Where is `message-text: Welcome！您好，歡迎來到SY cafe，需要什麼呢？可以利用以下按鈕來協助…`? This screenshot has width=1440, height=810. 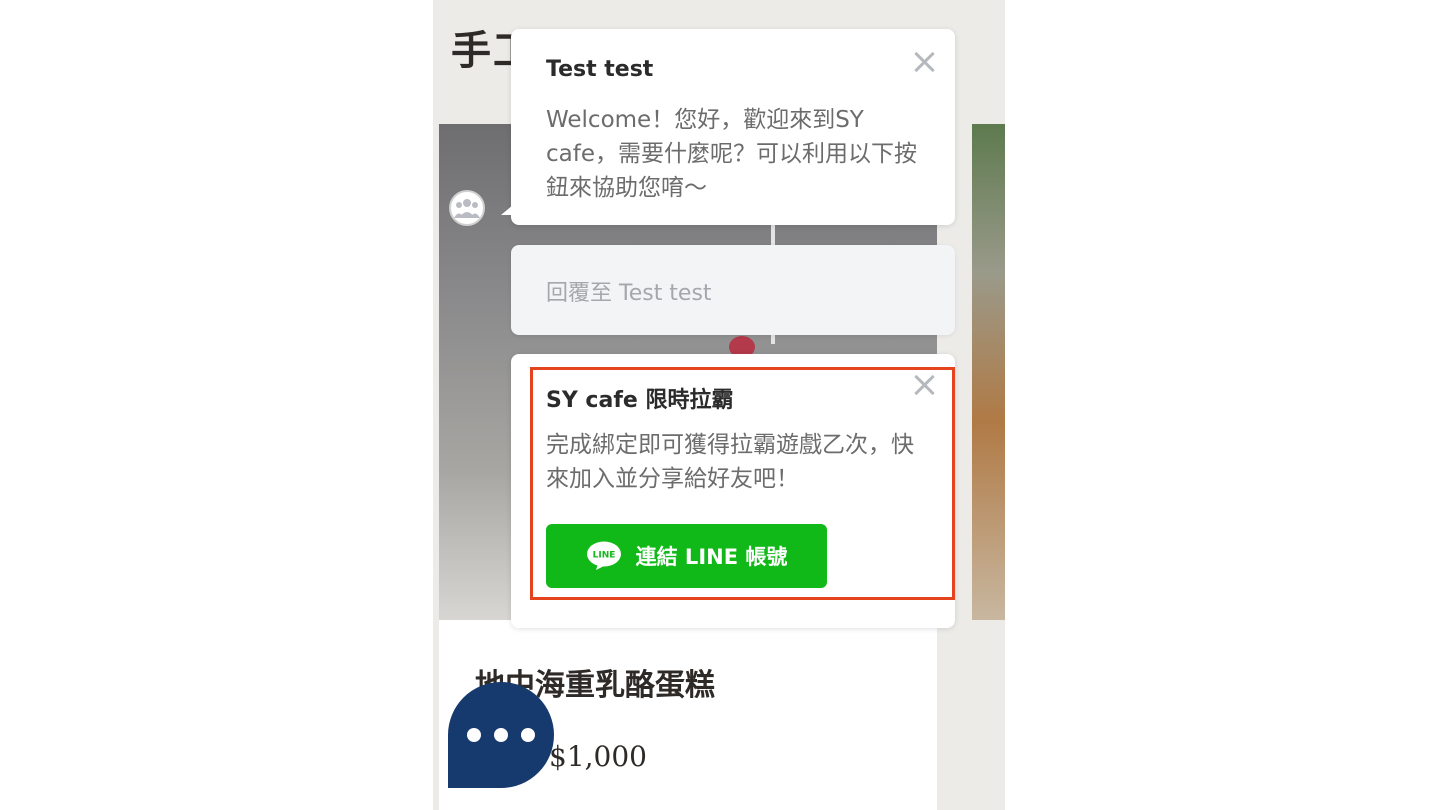 message-text: Welcome！您好，歡迎來到SY cafe，需要什麼呢？可以利用以下按鈕來協助… is located at coordinates (731, 154).